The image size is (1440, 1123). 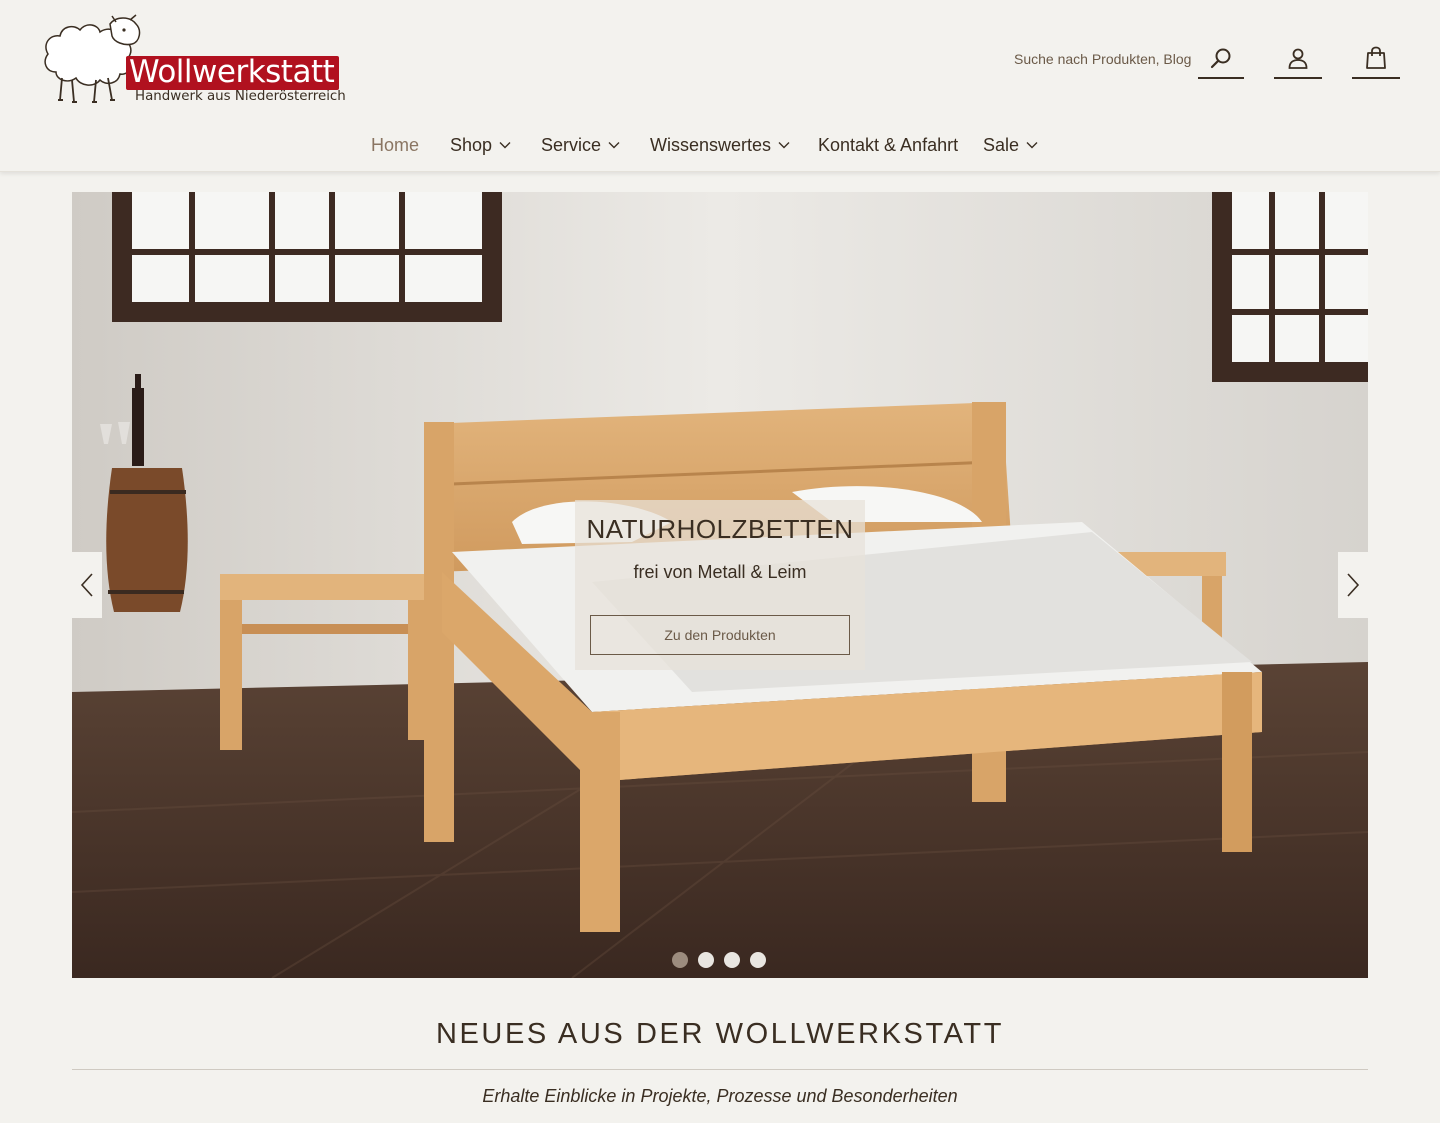 I want to click on nav-item-home: Home, so click(x=395, y=145).